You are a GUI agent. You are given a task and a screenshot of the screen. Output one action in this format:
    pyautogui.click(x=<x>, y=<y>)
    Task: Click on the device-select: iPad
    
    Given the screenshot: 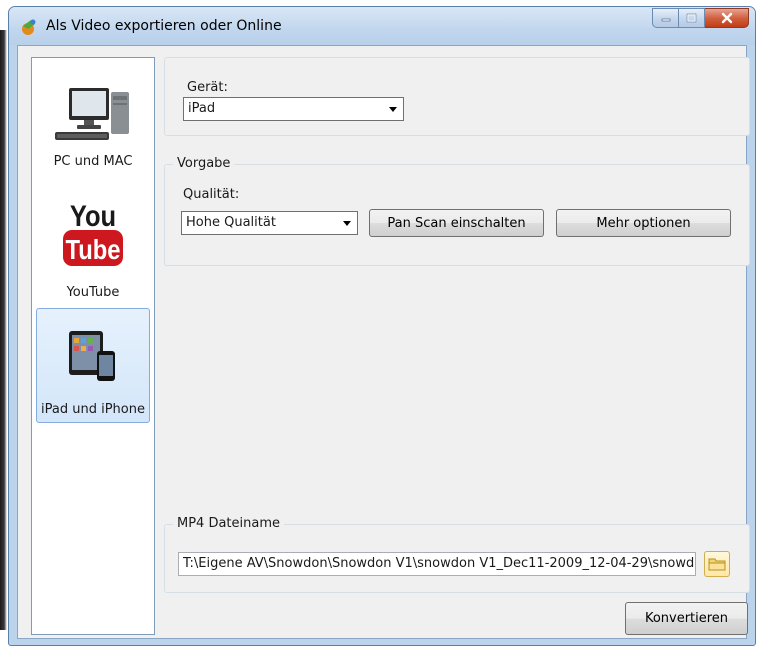 What is the action you would take?
    pyautogui.click(x=293, y=109)
    